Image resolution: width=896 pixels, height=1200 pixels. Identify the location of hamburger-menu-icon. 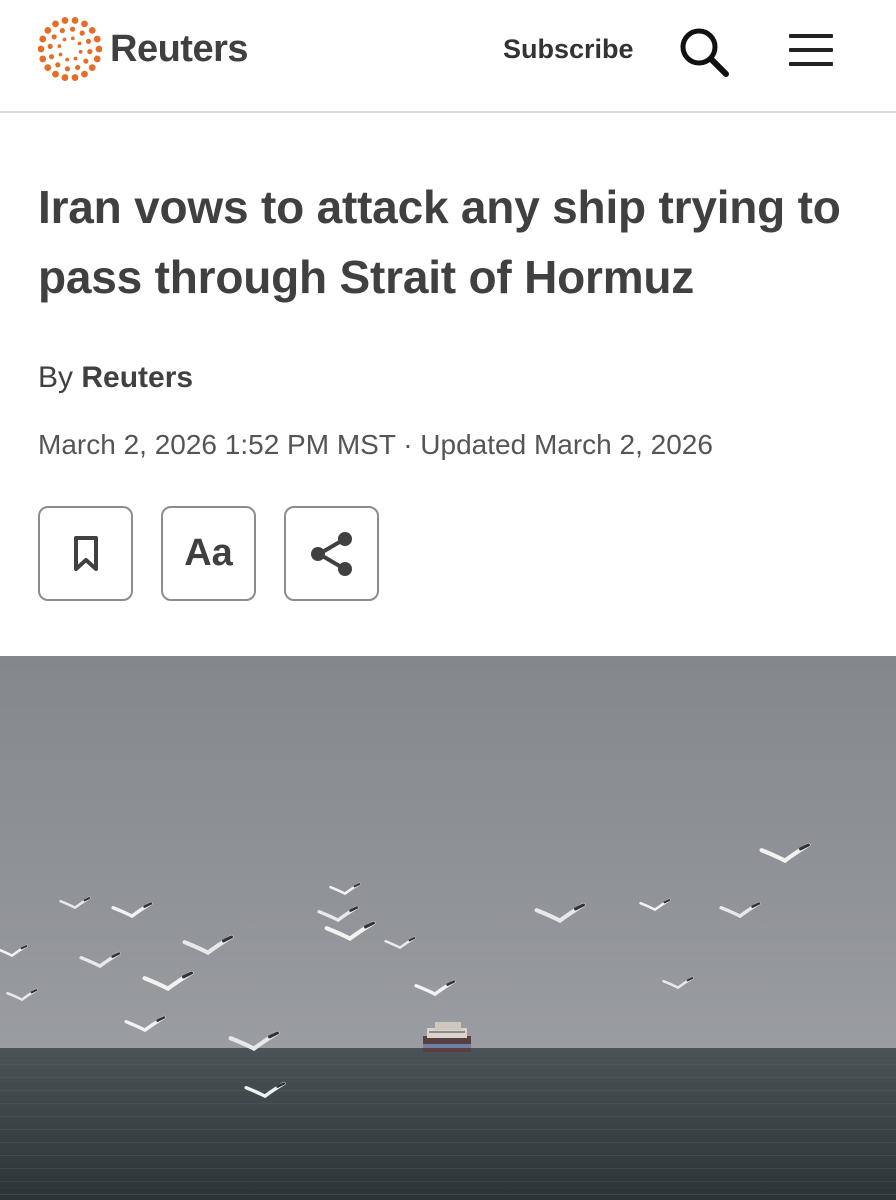
(811, 50).